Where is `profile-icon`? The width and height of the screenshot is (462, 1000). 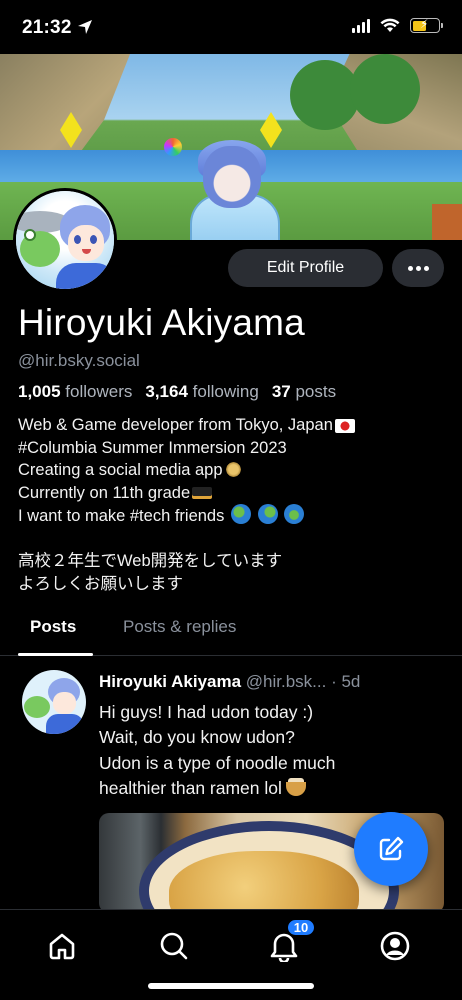 profile-icon is located at coordinates (395, 946).